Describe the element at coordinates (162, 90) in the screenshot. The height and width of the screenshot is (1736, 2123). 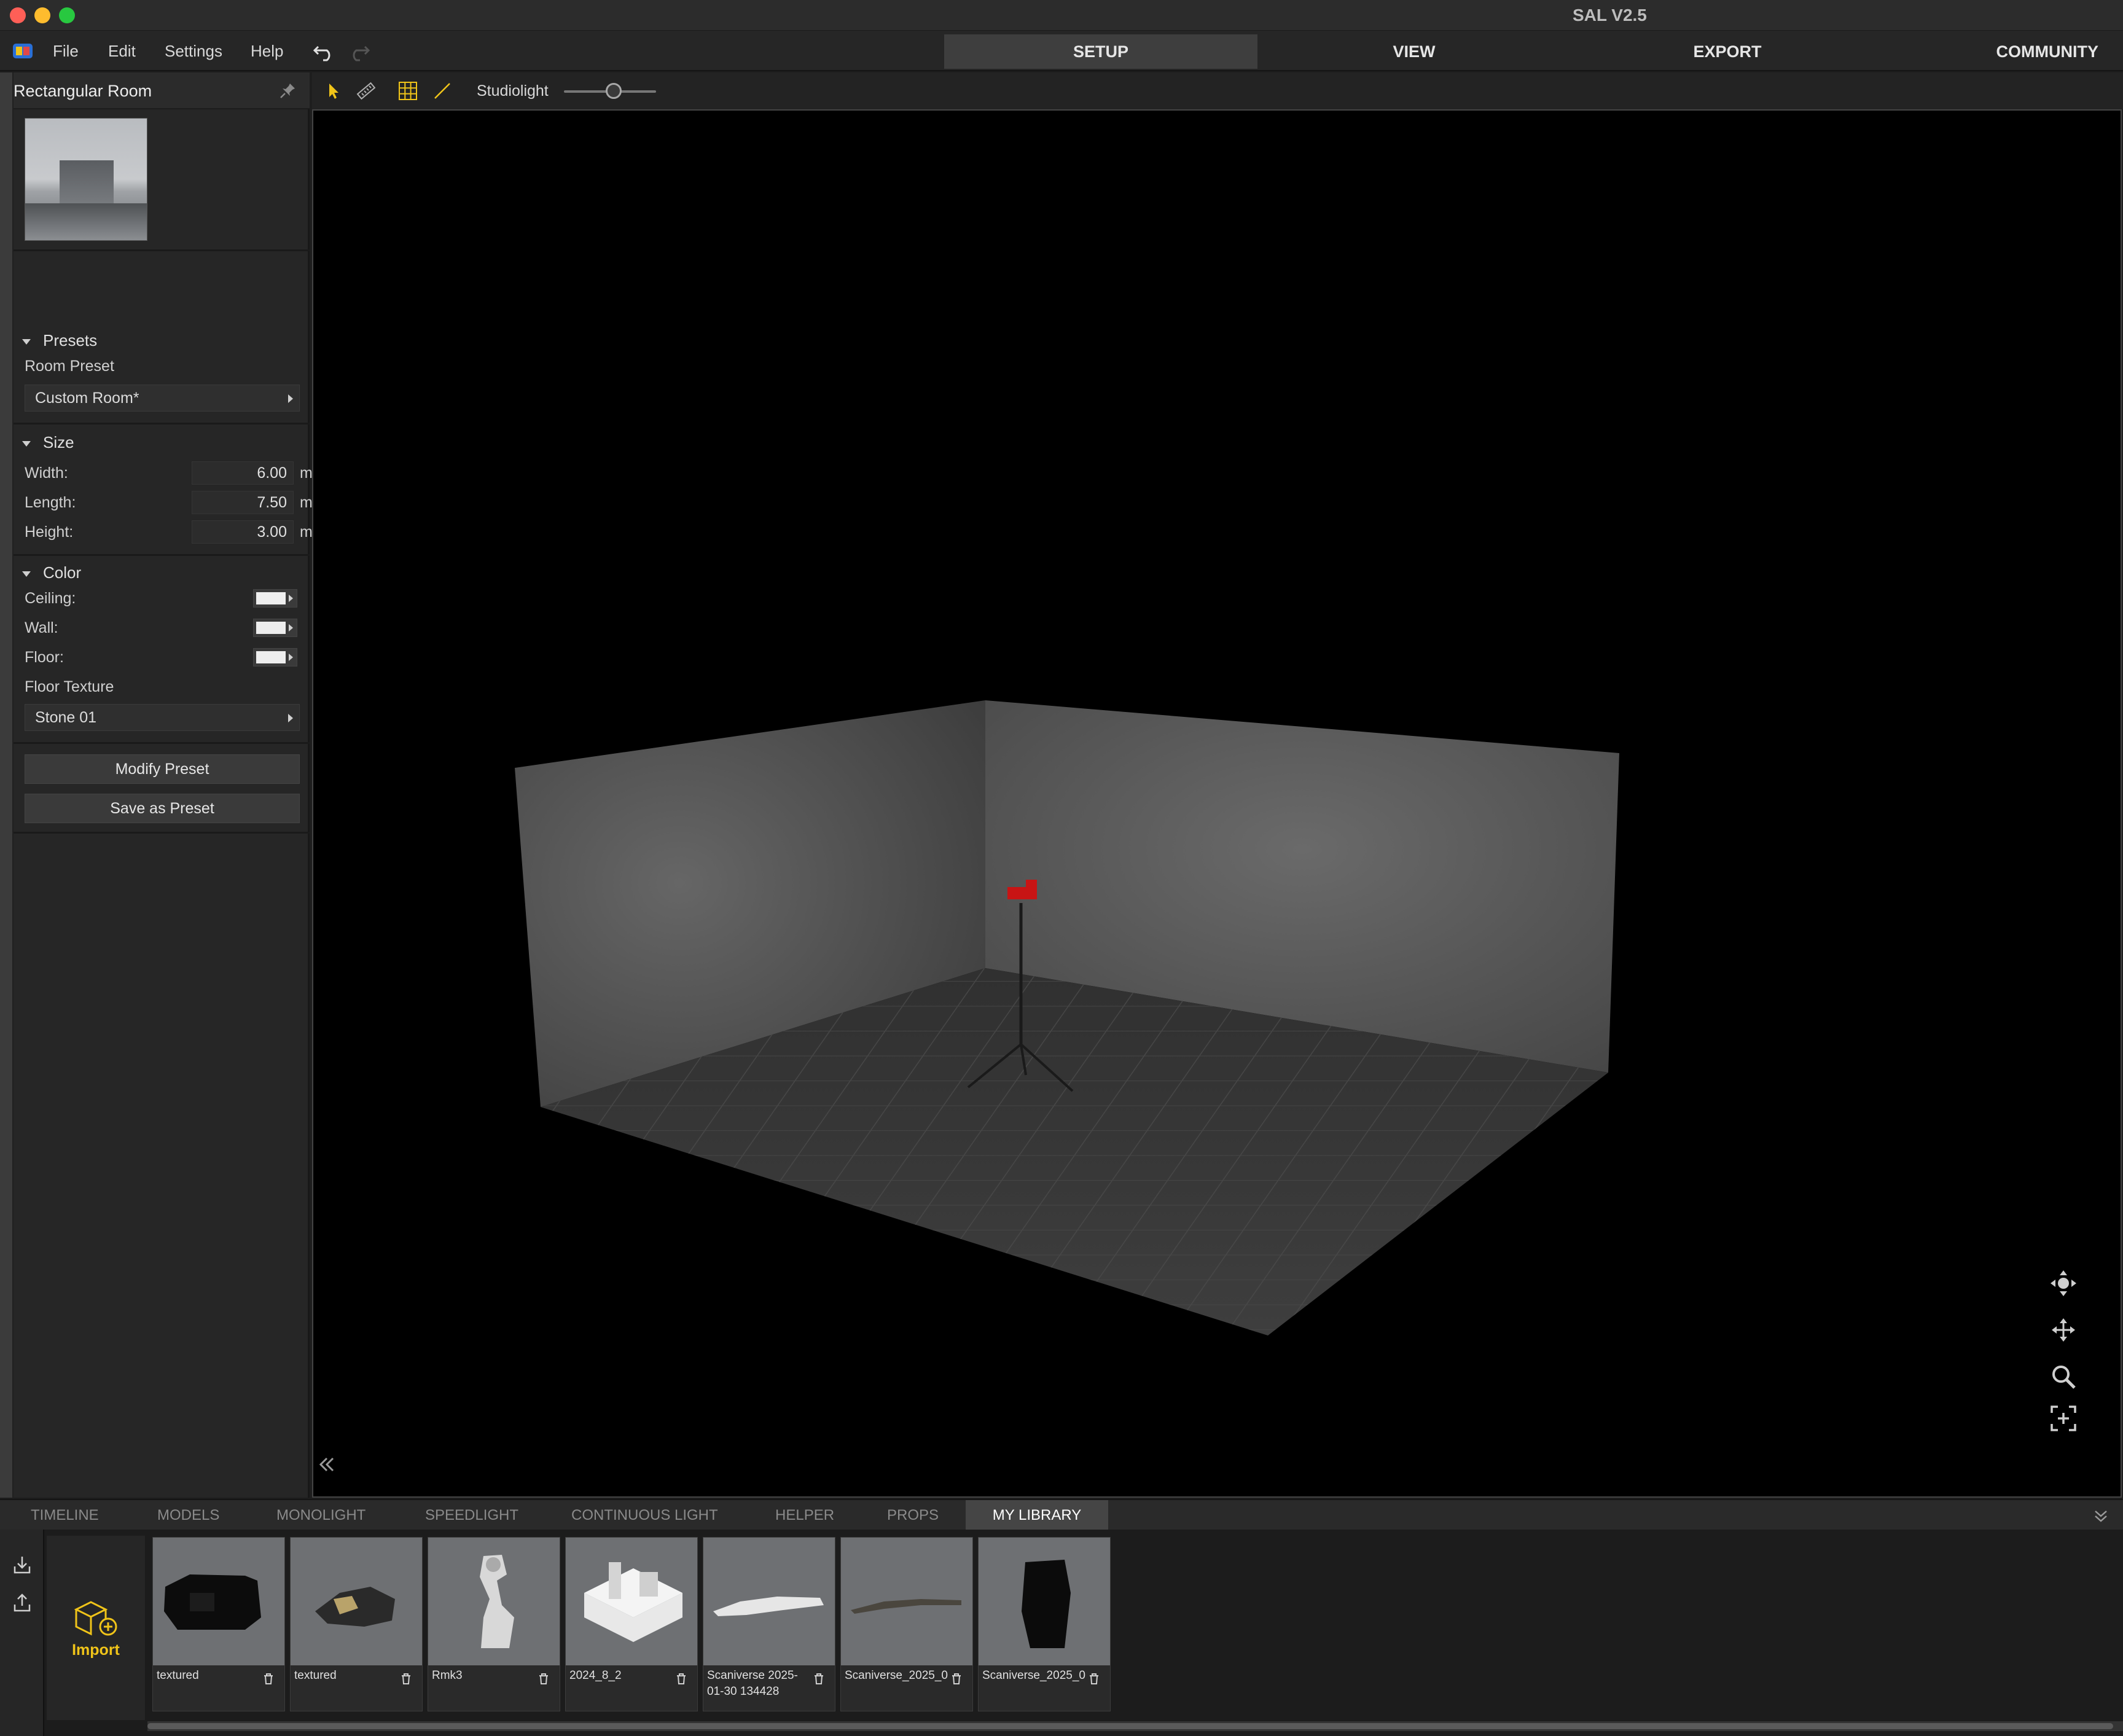
I see `panel-header: Rectangular Room` at that location.